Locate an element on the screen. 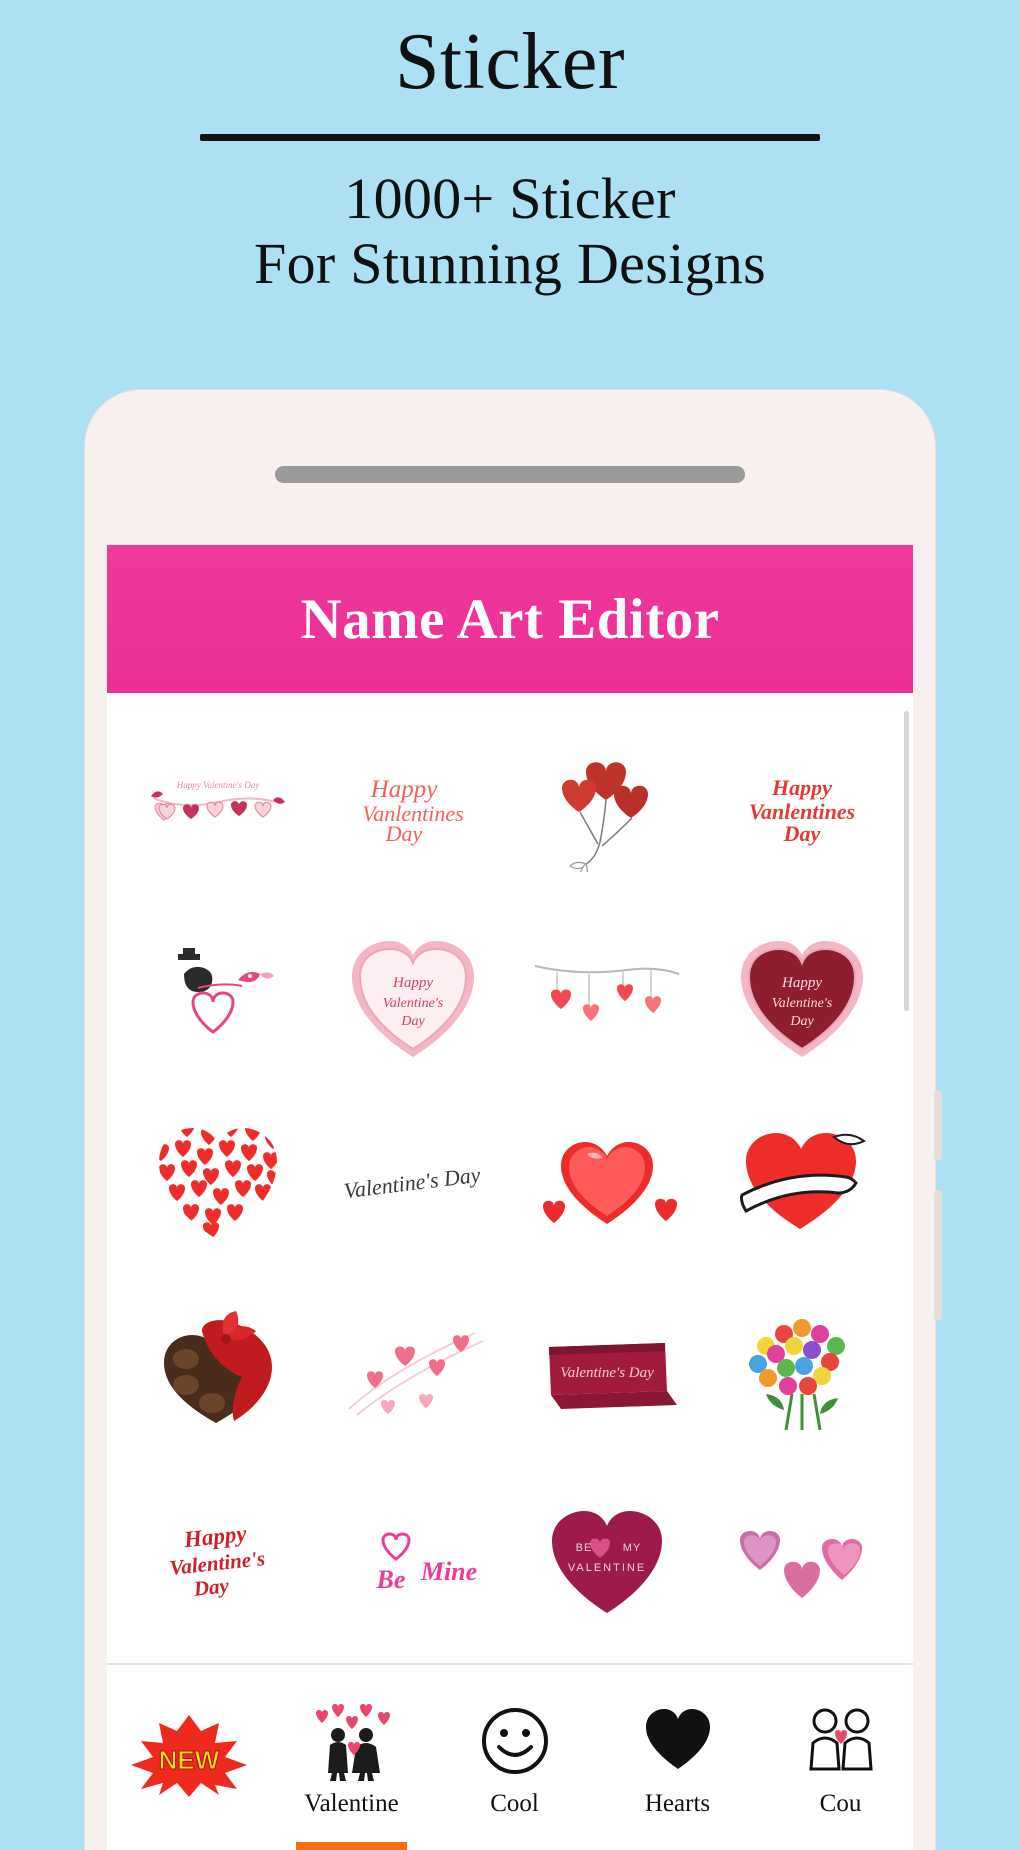  sticker-happy-valentines-day-bold-red: Happy Vanlentines Day is located at coordinates (802, 807).